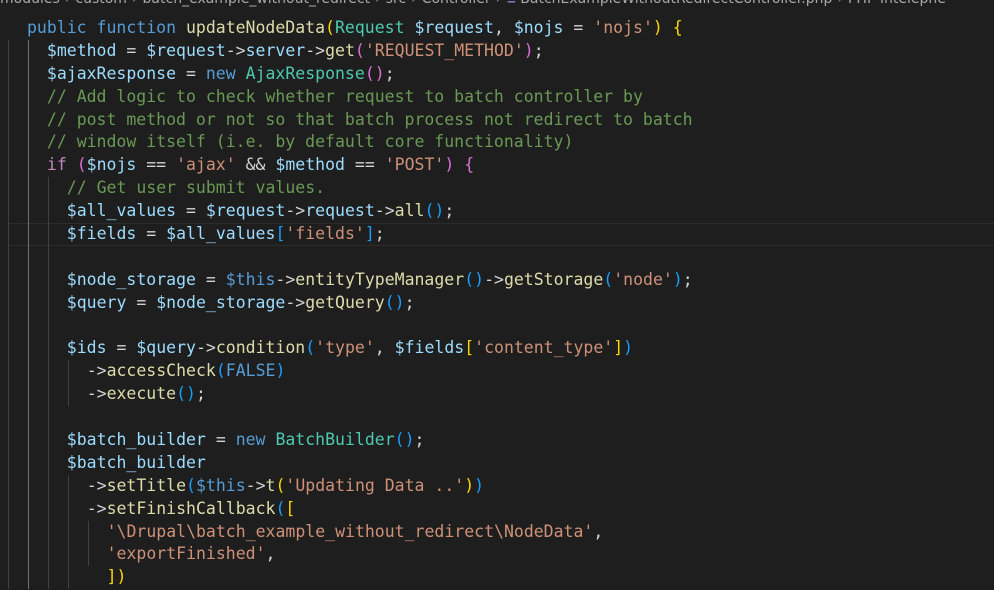 The height and width of the screenshot is (590, 994). What do you see at coordinates (497, 578) in the screenshot?
I see `code-line: ])` at bounding box center [497, 578].